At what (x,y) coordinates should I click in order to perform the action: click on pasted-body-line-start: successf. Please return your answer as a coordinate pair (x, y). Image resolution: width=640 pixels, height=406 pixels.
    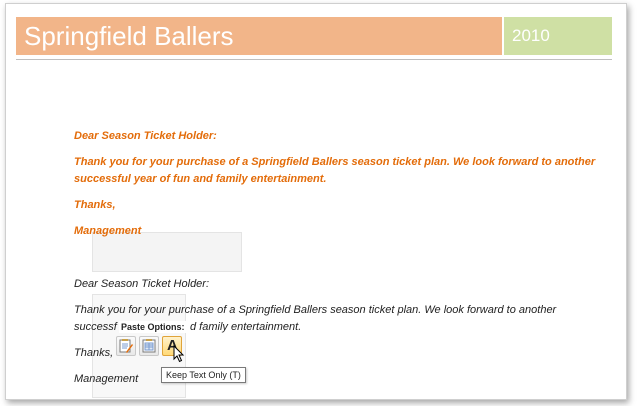
    Looking at the image, I should click on (95, 327).